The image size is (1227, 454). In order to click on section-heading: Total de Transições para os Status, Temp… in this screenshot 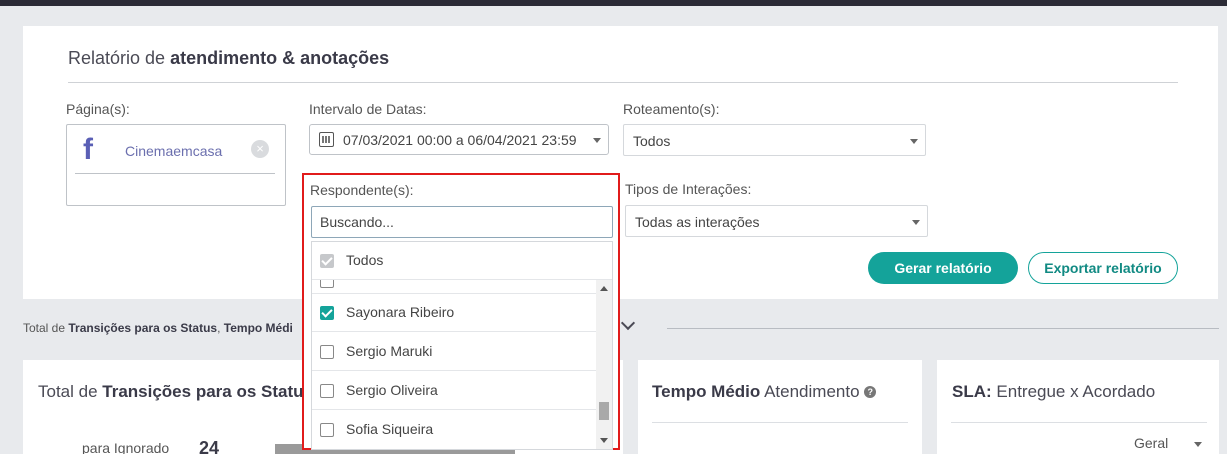, I will do `click(158, 328)`.